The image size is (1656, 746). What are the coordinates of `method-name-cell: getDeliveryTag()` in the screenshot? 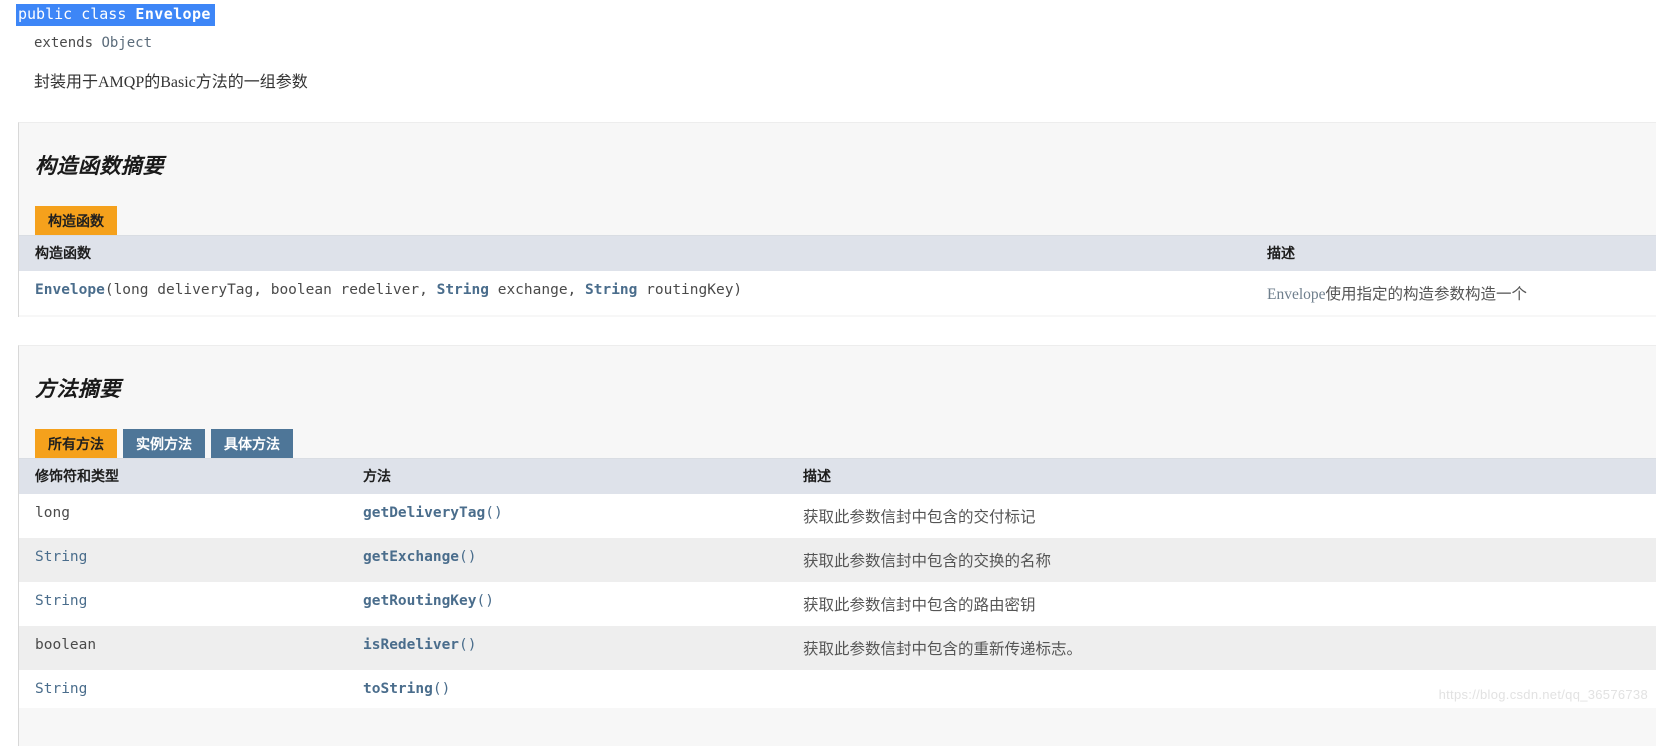 It's located at (567, 516).